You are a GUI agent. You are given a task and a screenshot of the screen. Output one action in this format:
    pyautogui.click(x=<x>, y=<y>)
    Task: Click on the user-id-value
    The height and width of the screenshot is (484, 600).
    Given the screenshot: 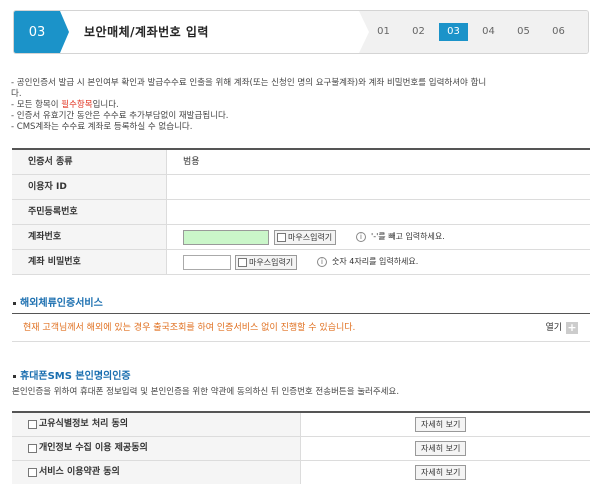 What is the action you would take?
    pyautogui.click(x=378, y=187)
    